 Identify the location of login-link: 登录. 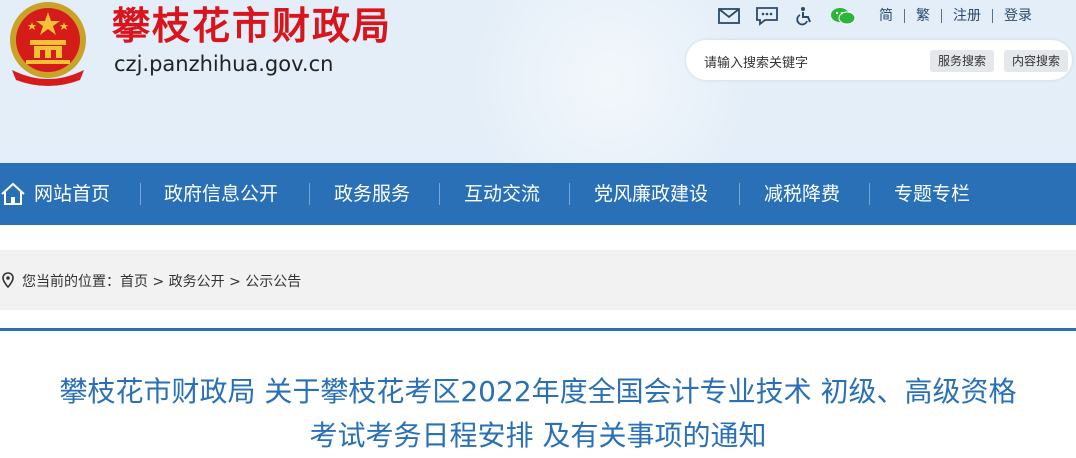
(1018, 16).